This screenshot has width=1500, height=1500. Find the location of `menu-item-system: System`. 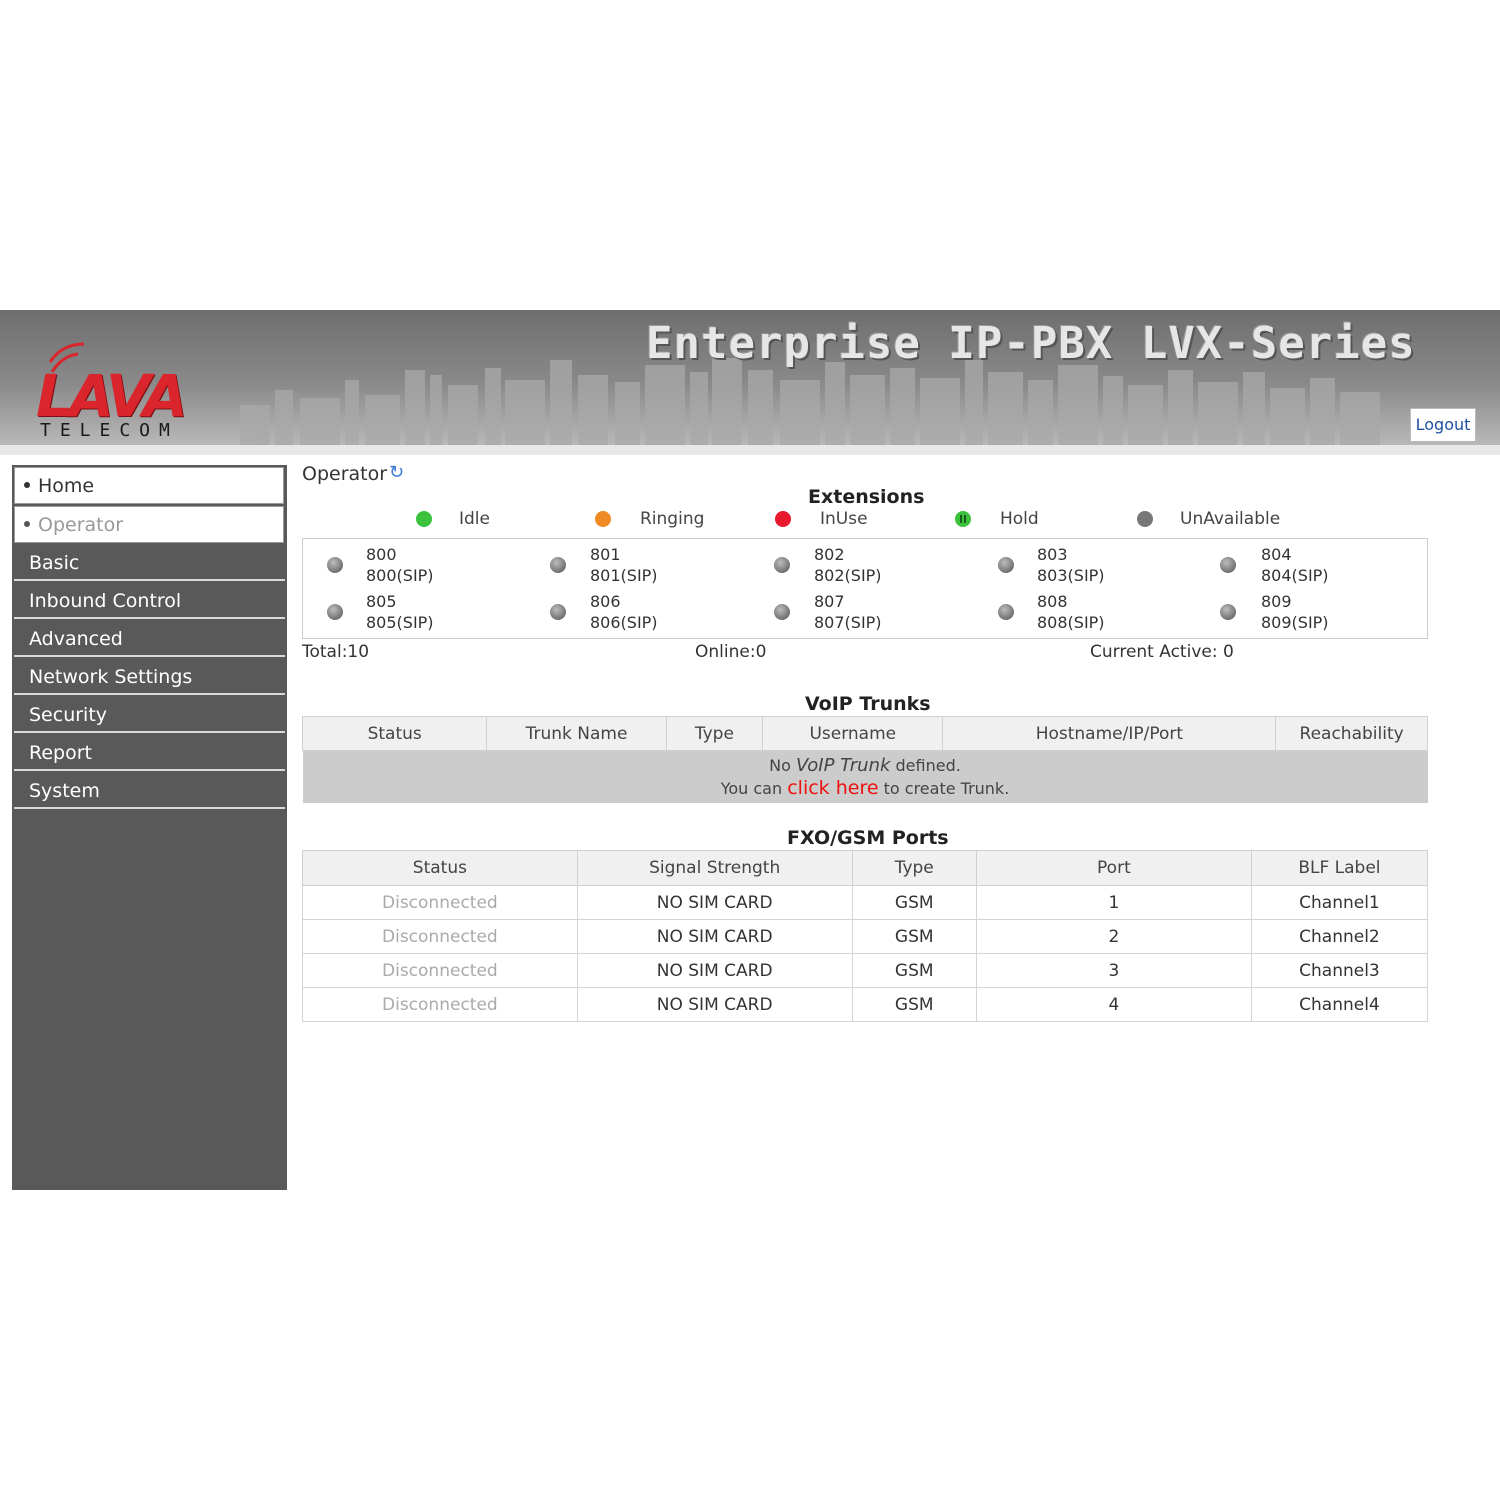

menu-item-system: System is located at coordinates (149, 791).